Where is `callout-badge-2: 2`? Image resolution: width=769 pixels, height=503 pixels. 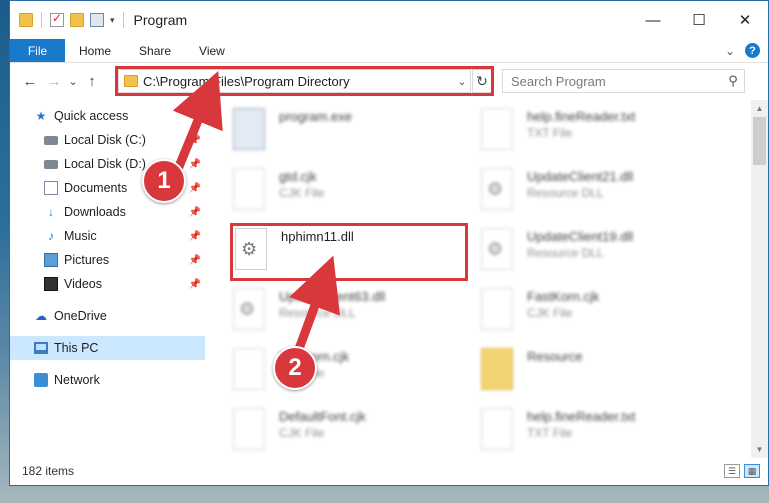 callout-badge-2: 2 is located at coordinates (295, 368).